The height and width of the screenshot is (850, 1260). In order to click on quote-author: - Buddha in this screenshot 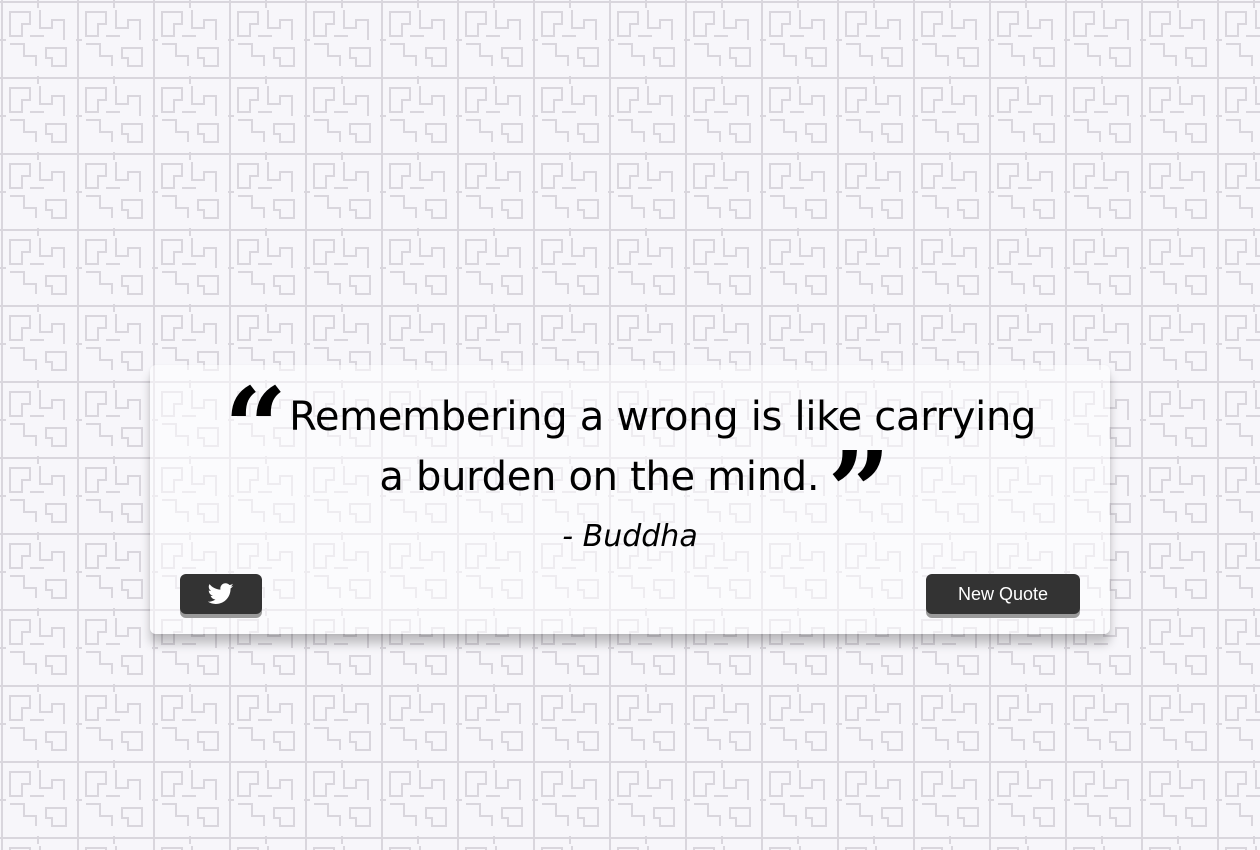, I will do `click(630, 536)`.